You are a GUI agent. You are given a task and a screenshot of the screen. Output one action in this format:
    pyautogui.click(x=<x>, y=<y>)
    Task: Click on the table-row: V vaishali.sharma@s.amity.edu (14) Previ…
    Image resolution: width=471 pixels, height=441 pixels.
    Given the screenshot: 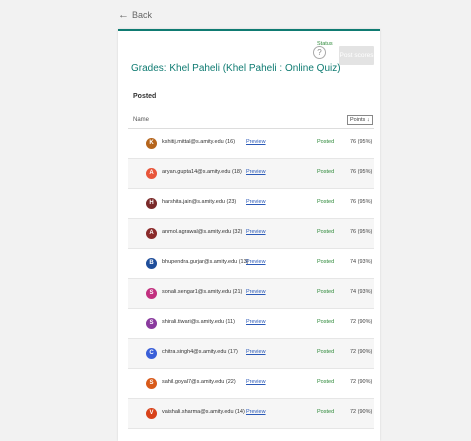 What is the action you would take?
    pyautogui.click(x=251, y=414)
    